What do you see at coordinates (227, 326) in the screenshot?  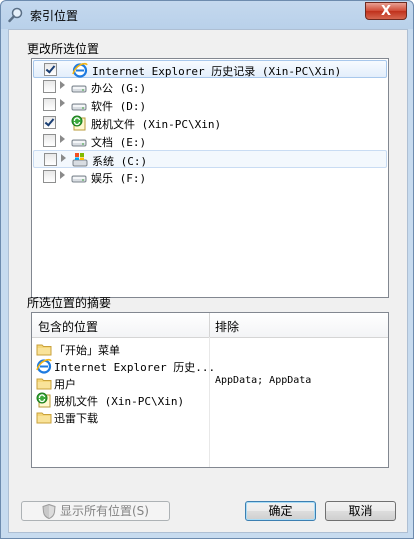 I see `column-header-excluded: 排除` at bounding box center [227, 326].